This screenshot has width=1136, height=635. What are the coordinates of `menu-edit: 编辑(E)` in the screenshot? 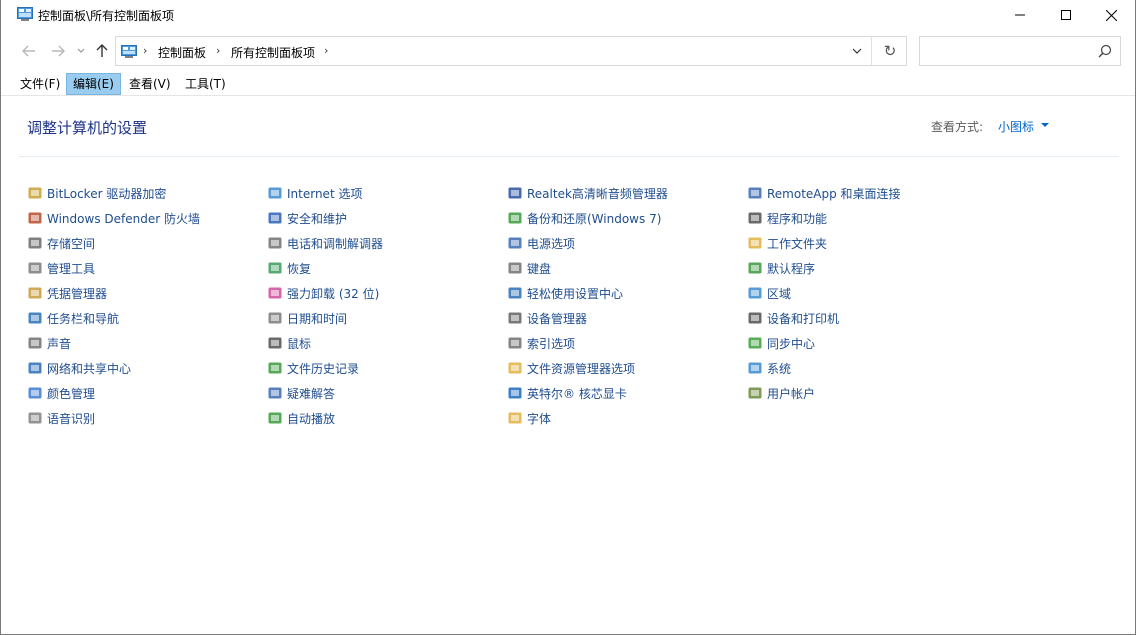 It's located at (93, 84).